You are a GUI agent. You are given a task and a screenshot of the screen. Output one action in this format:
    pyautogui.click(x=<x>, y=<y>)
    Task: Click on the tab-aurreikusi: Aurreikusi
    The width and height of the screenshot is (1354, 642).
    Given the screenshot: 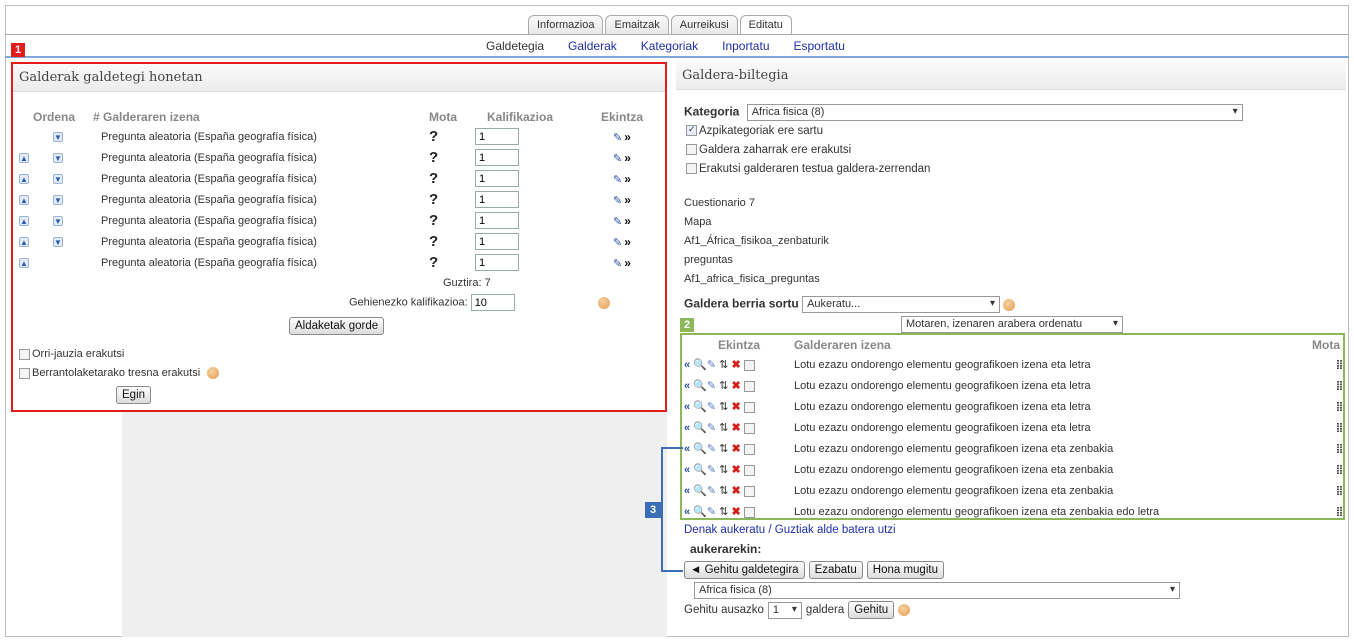 What is the action you would take?
    pyautogui.click(x=704, y=25)
    